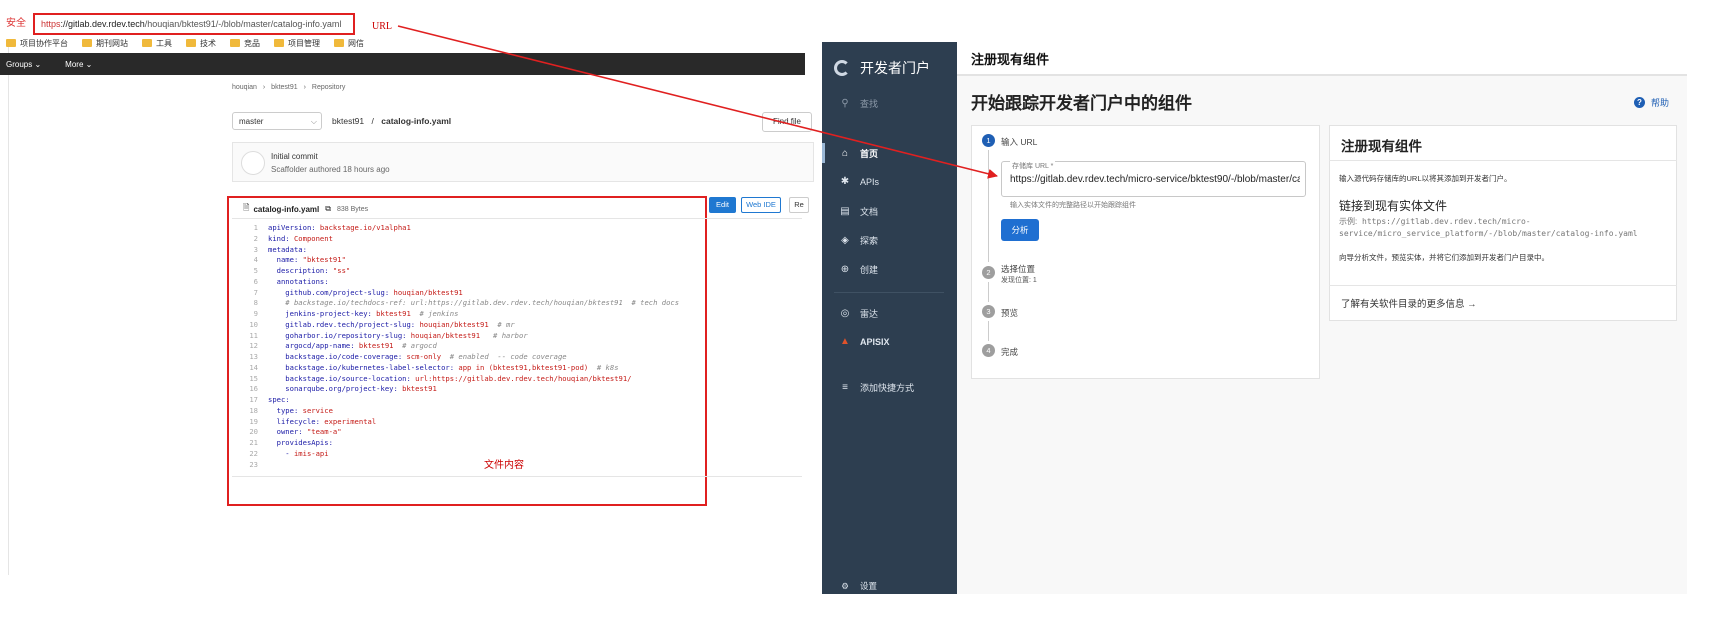  Describe the element at coordinates (102, 24) in the screenshot. I see `url-host: ://gitlab.dev.rdev.tech` at that location.